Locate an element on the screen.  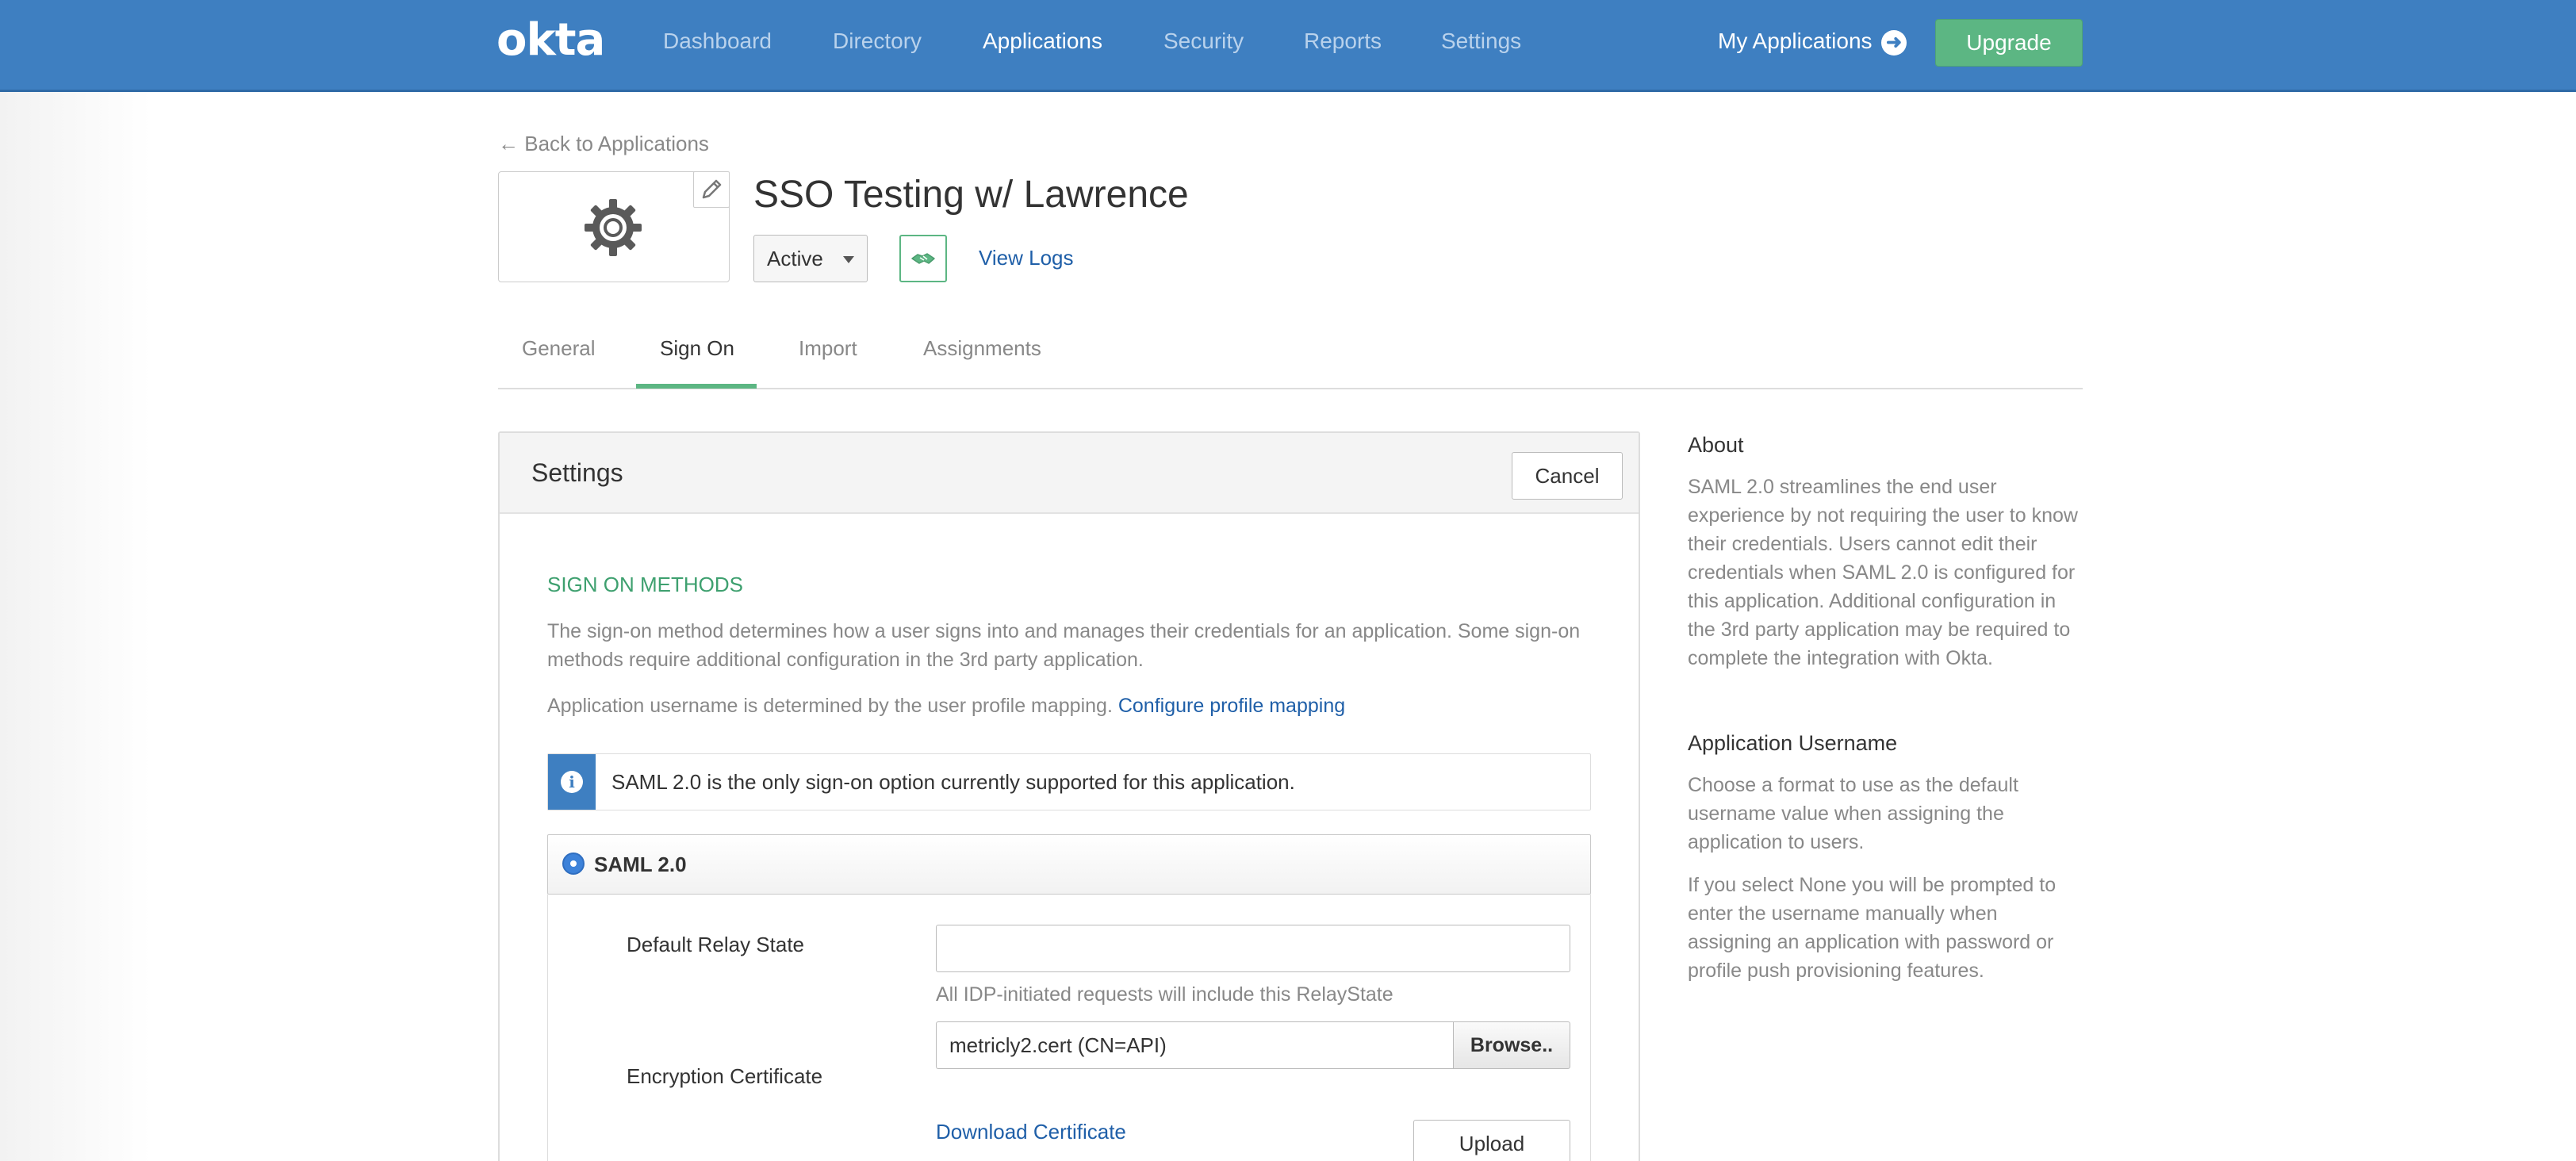
page-left-shade is located at coordinates (75, 626).